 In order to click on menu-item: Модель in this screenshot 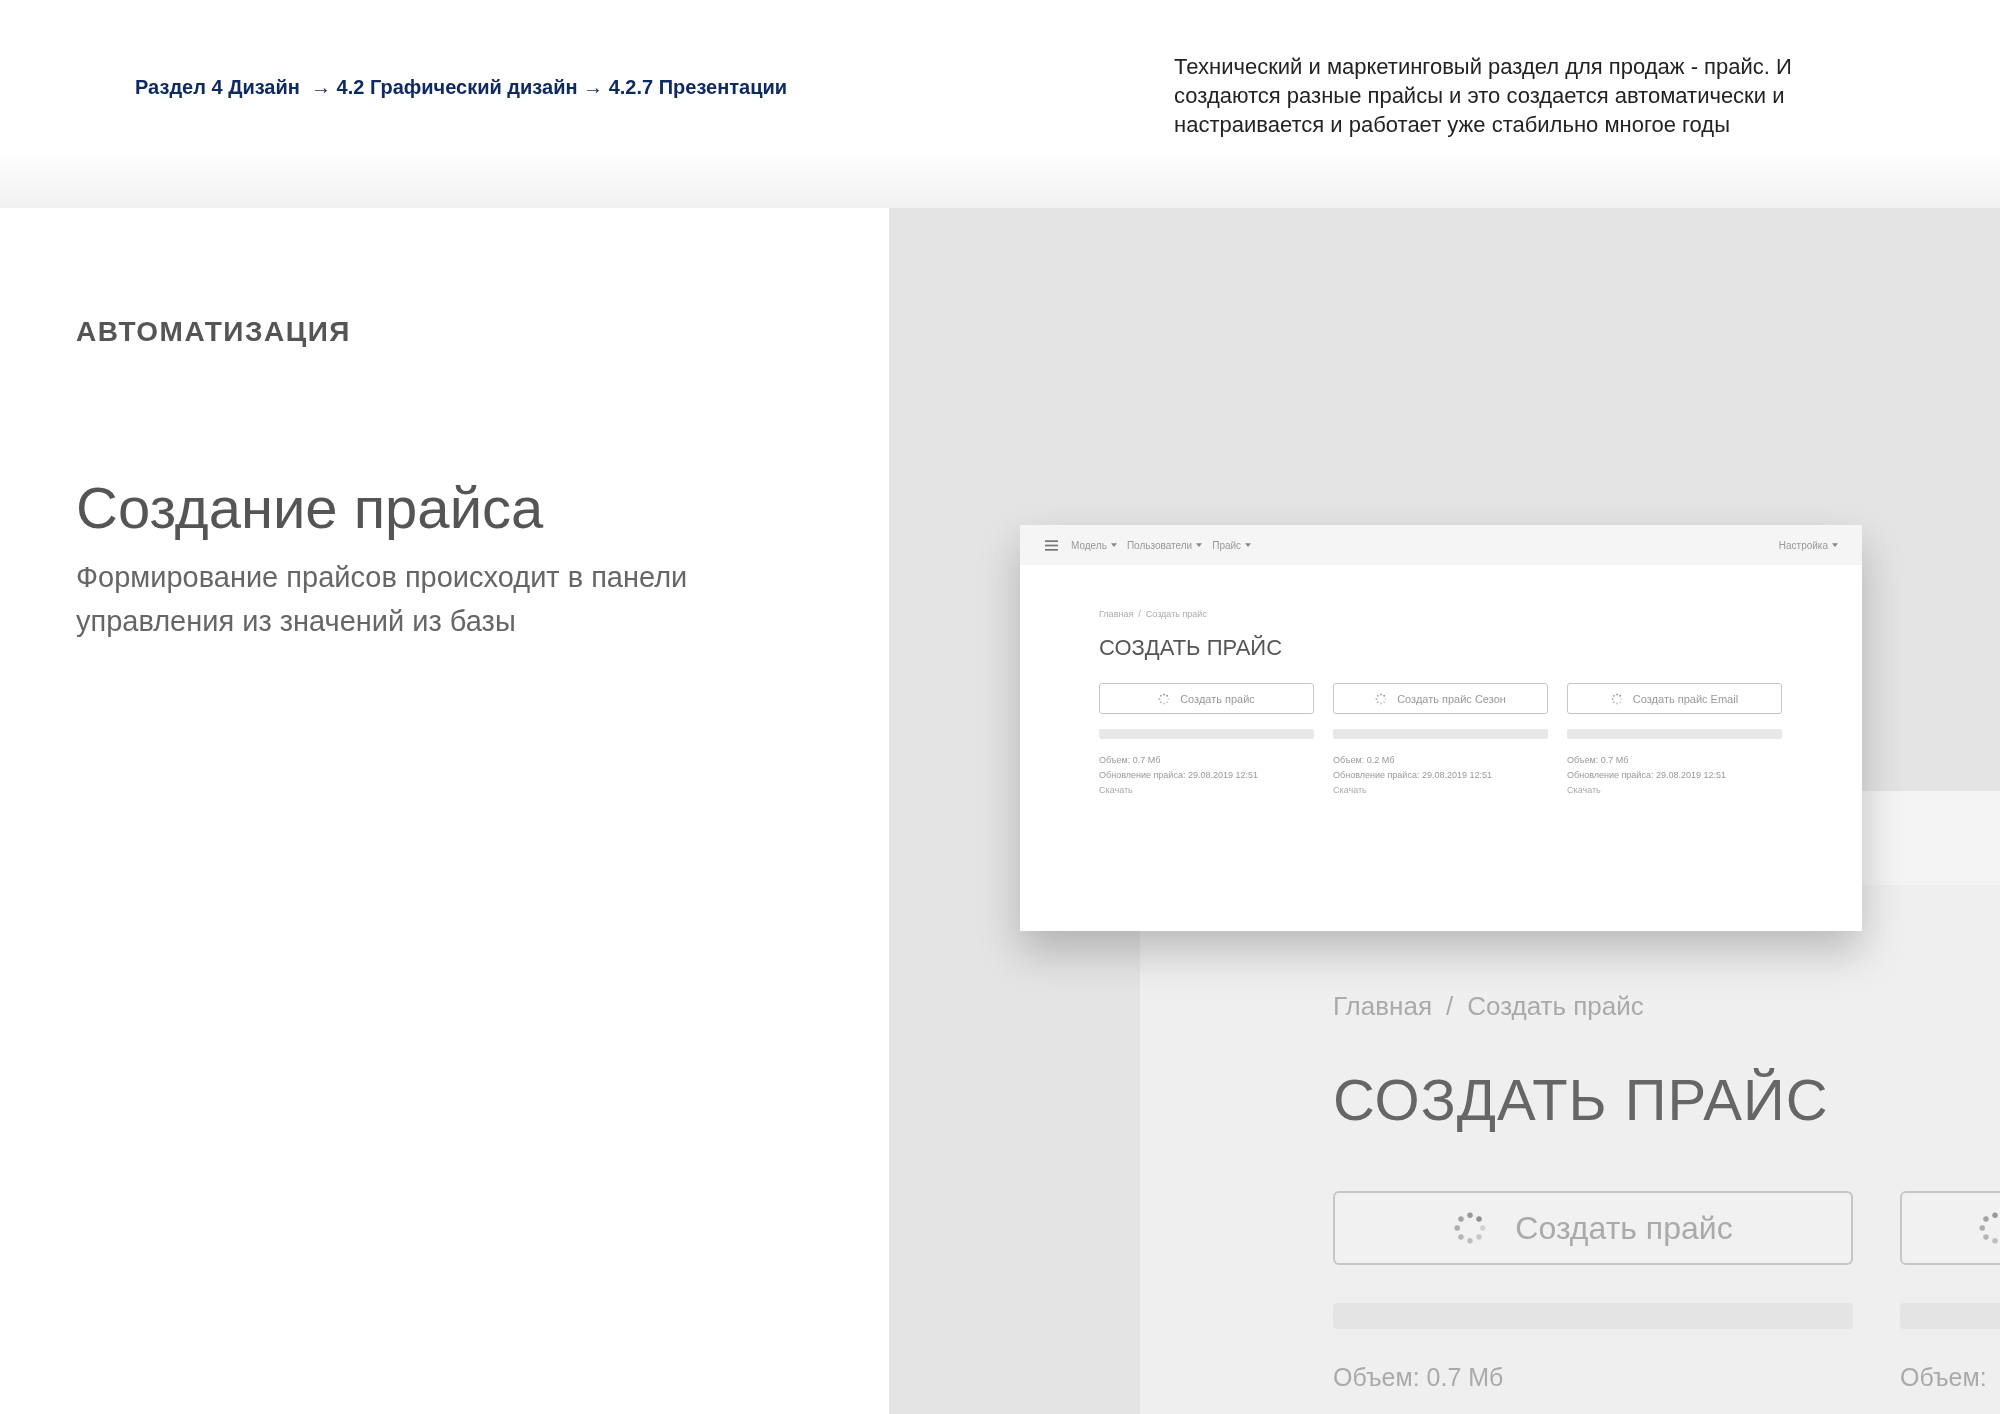, I will do `click(1094, 545)`.